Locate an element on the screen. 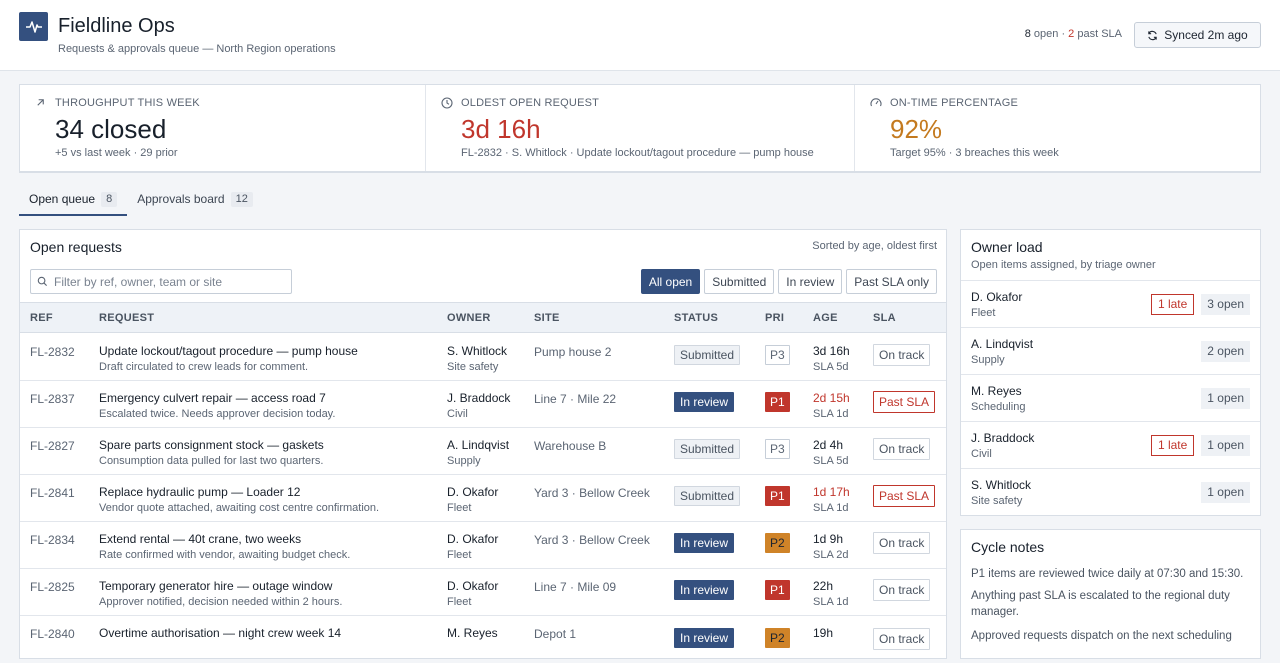 Image resolution: width=1280 pixels, height=663 pixels. request-title: Replace hydraulic pump — Loader 12 is located at coordinates (200, 492).